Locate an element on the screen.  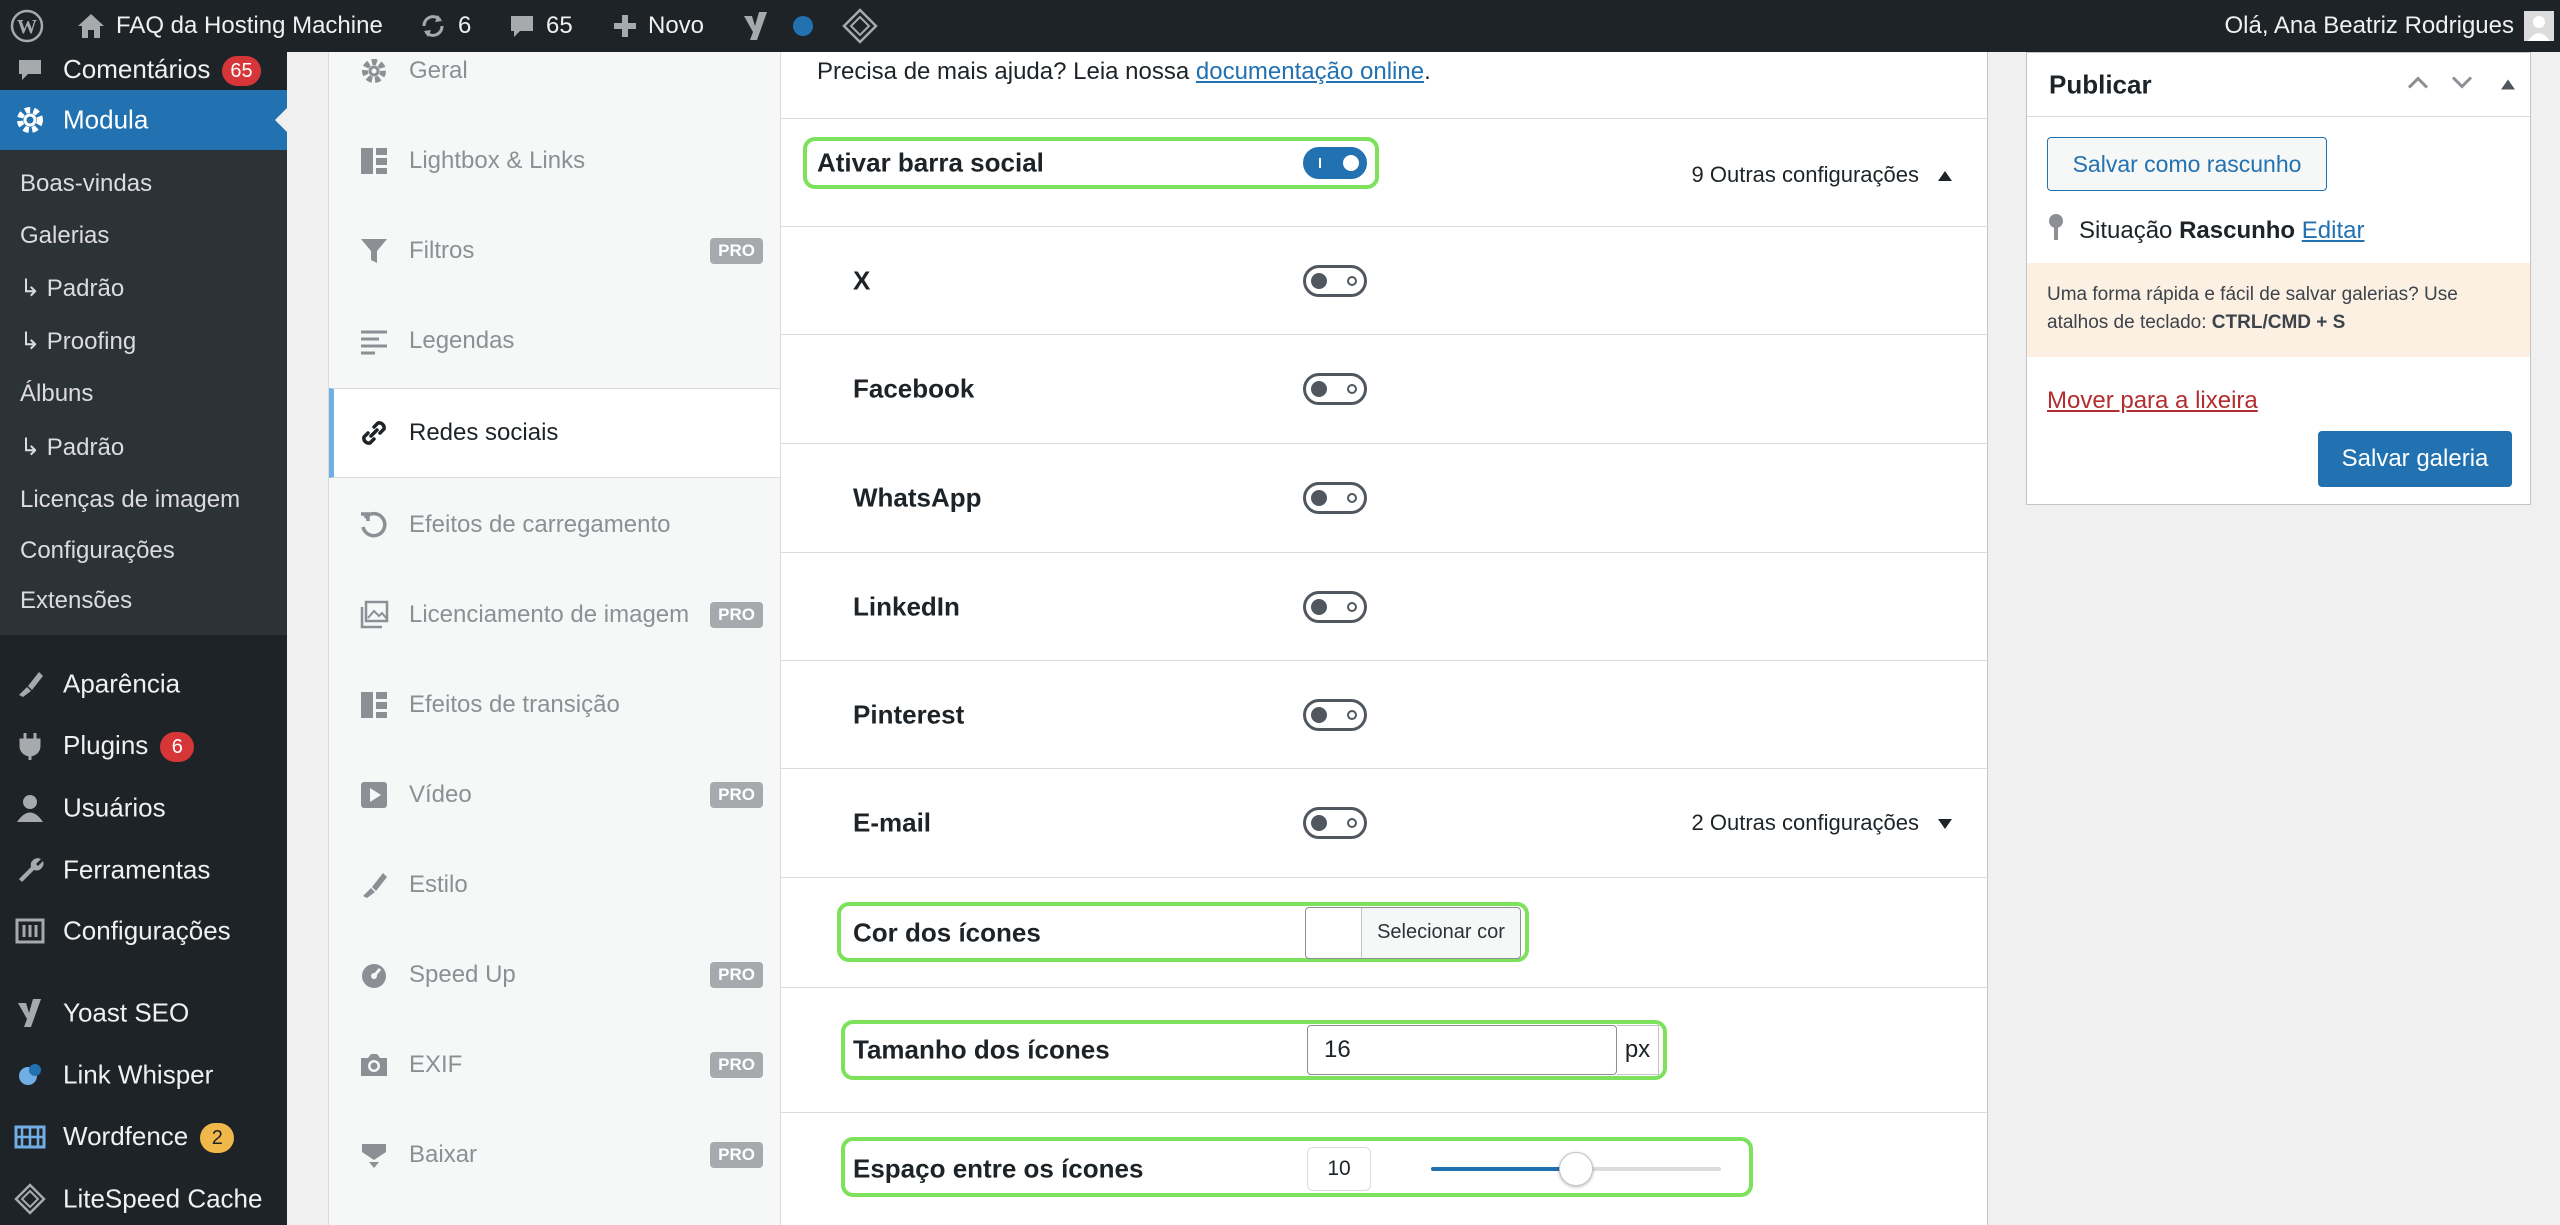
status-dot-icon is located at coordinates (803, 26).